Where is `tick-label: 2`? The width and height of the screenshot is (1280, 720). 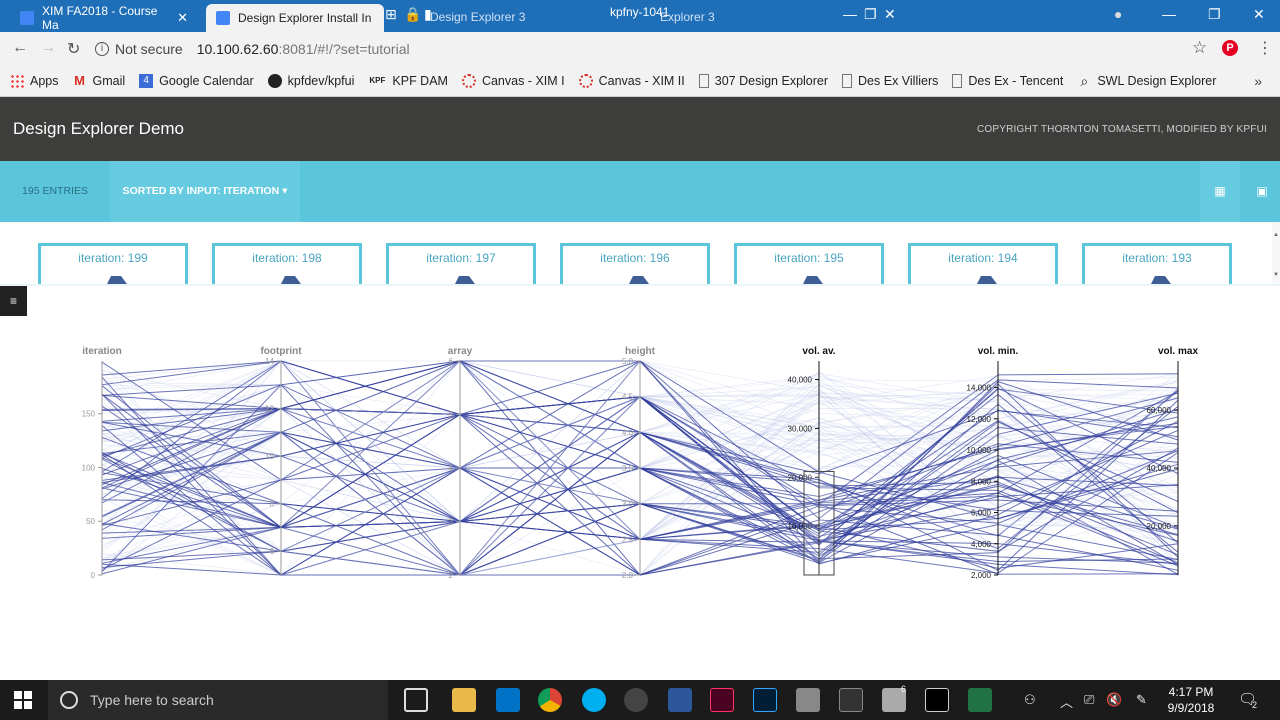
tick-label: 2 is located at coordinates (451, 575).